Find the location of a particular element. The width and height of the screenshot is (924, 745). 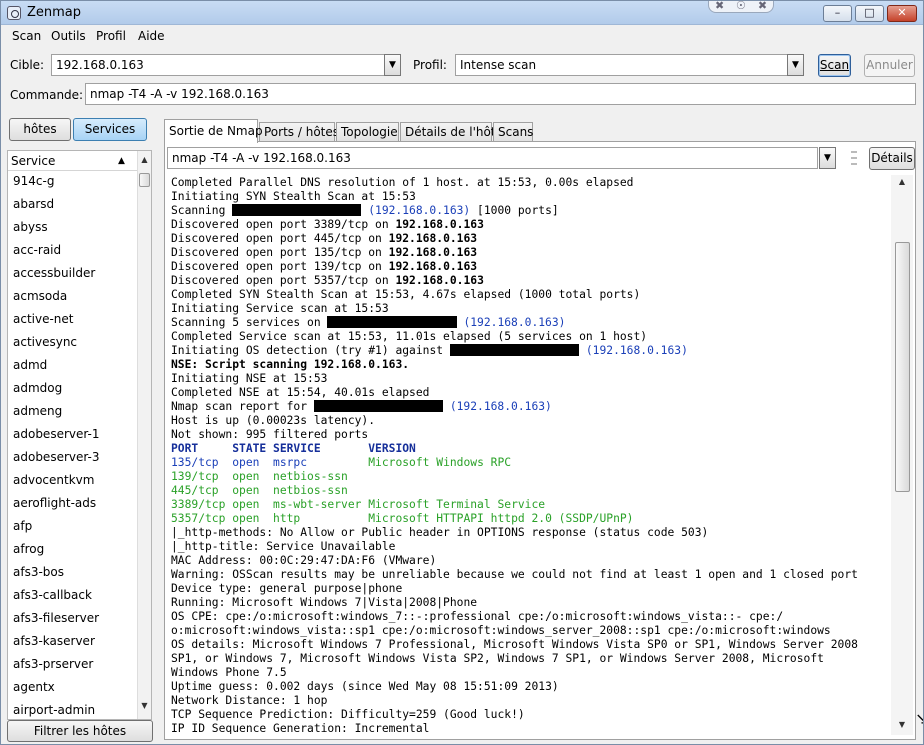

cancel-button: Annuler is located at coordinates (889, 65).